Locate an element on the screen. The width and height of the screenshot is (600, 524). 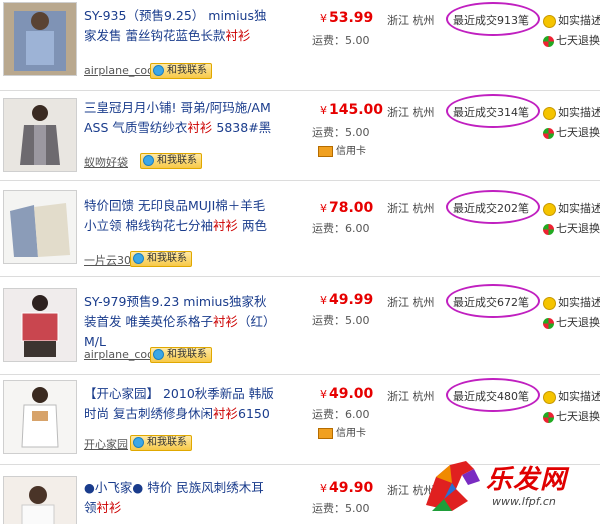
watermark-name: 乐发网 is located at coordinates (527, 480).